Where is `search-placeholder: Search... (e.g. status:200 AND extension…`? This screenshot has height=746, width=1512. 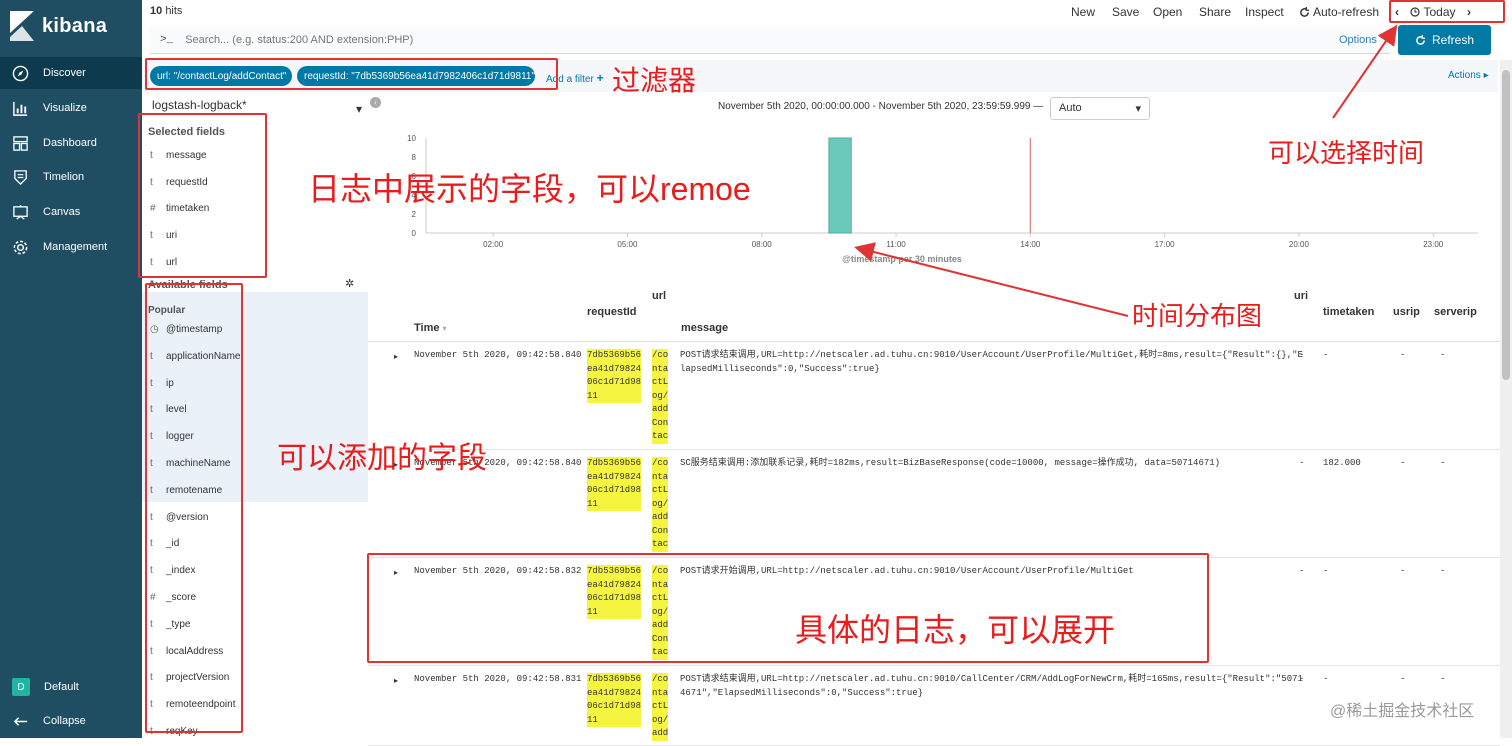
search-placeholder: Search... (e.g. status:200 AND extension… is located at coordinates (299, 39).